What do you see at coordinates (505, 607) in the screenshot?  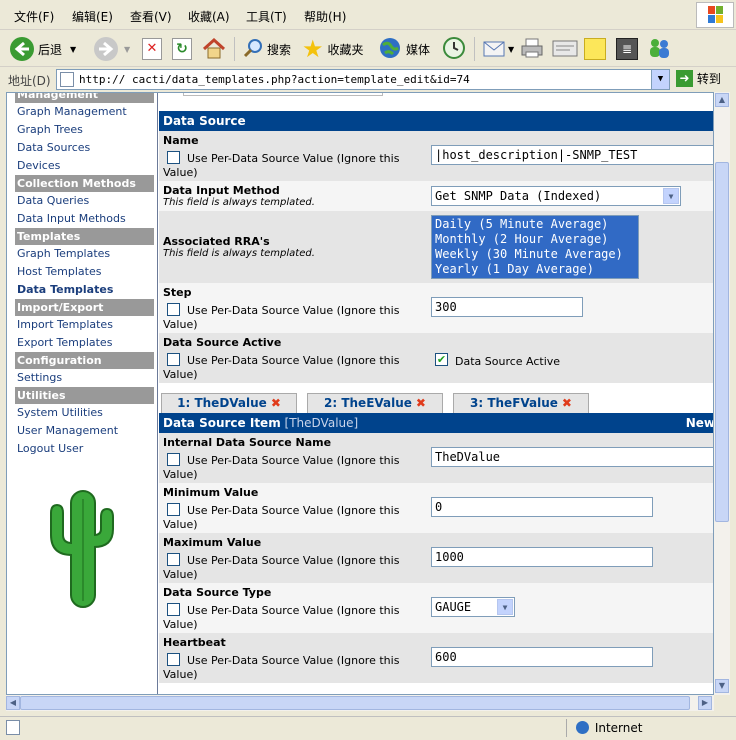 I see `chevron-down-icon: ▼` at bounding box center [505, 607].